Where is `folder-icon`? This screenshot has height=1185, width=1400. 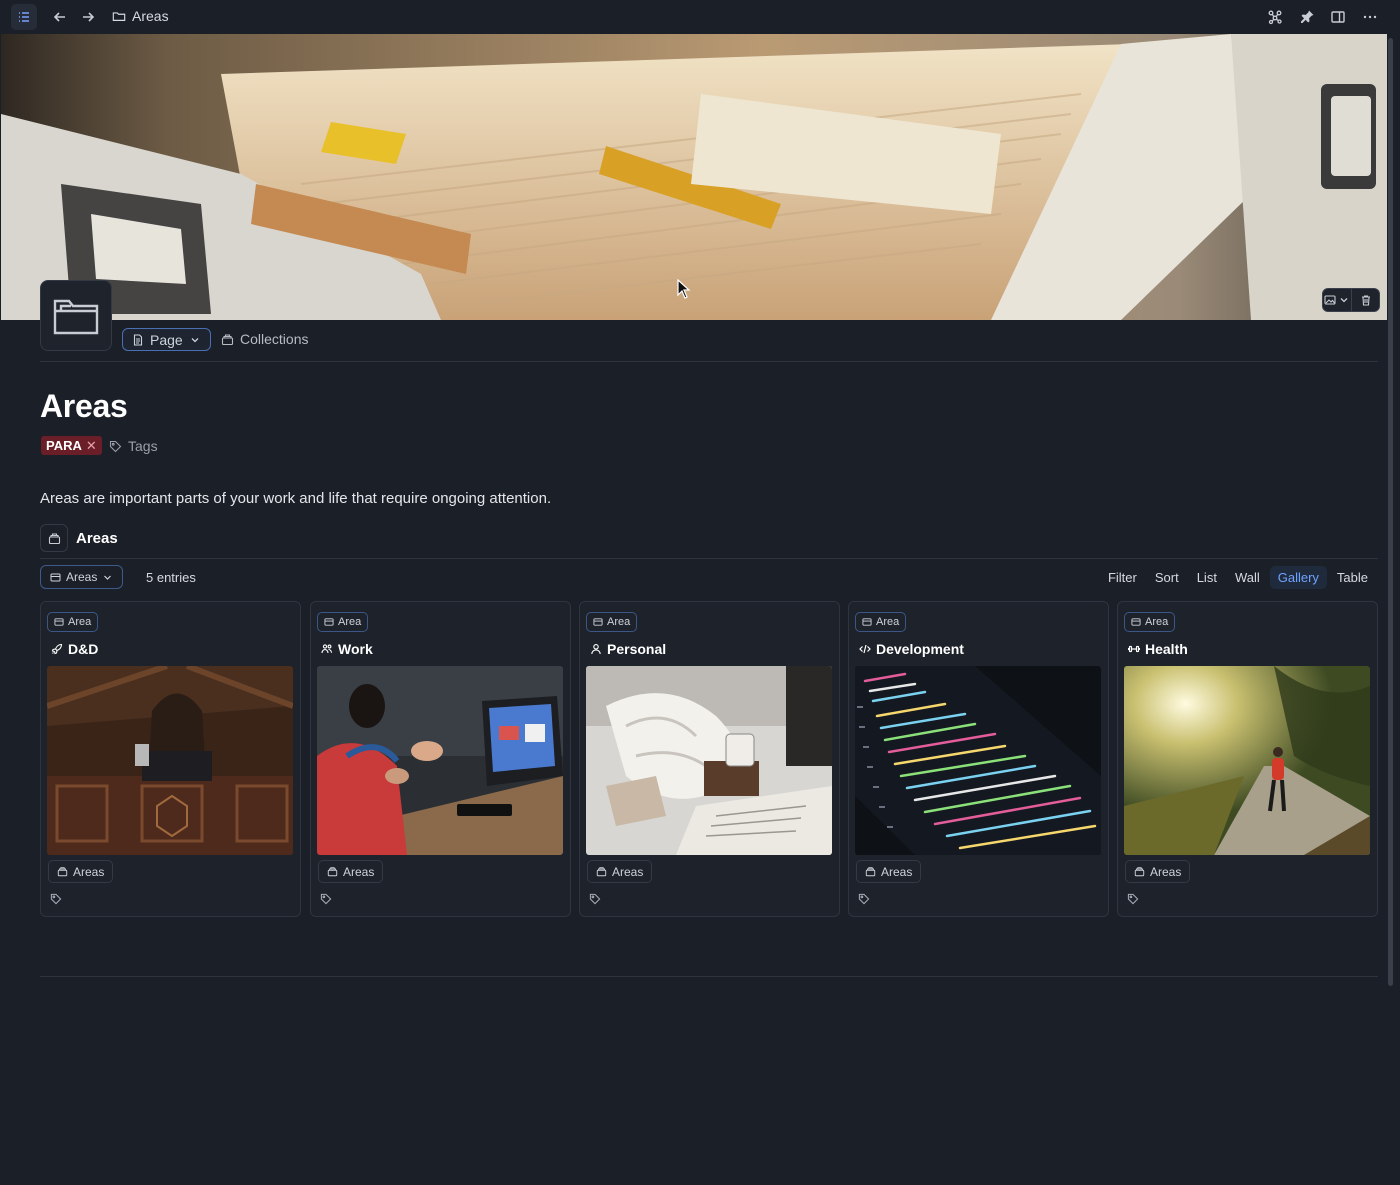
folder-icon is located at coordinates (76, 316).